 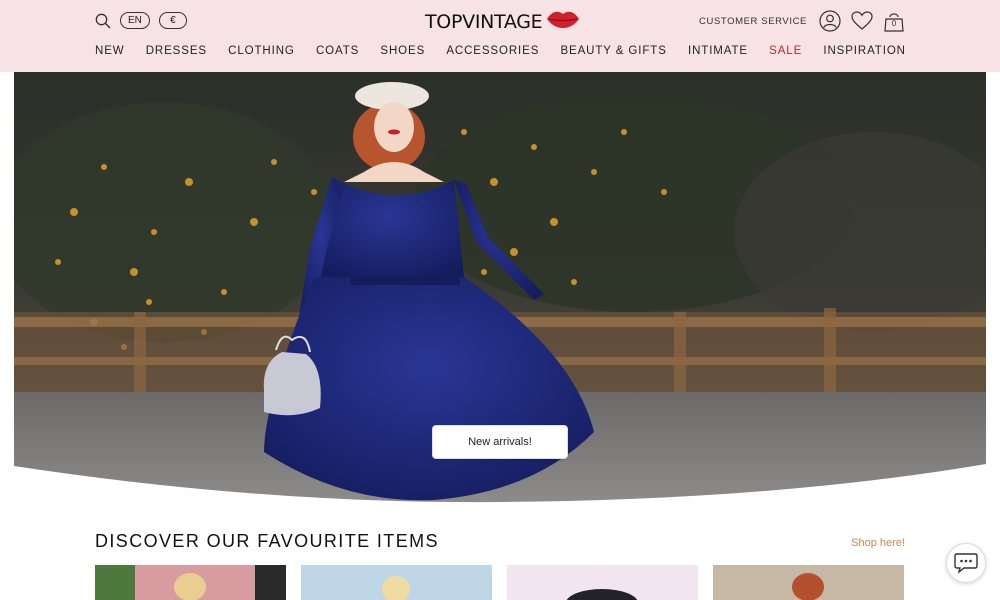 I want to click on header-utilities: EN €, so click(x=141, y=20).